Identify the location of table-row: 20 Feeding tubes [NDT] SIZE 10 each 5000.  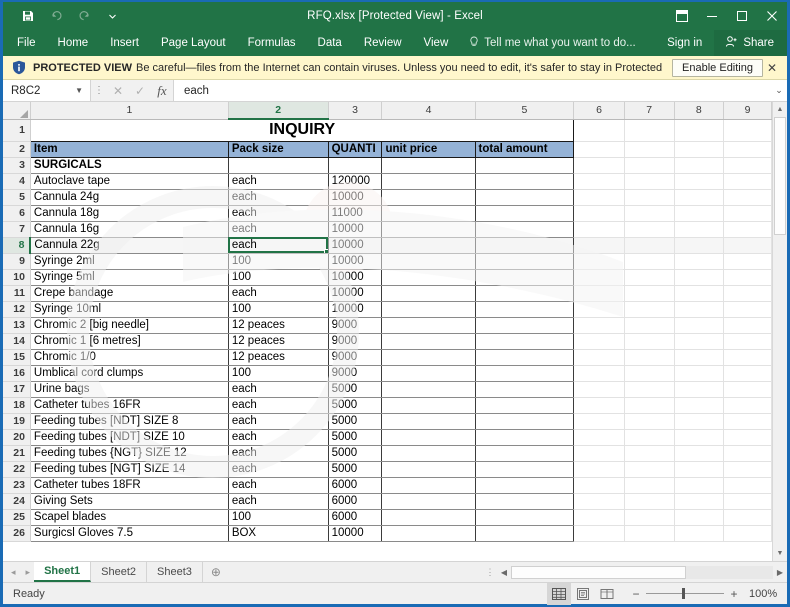
(387, 437).